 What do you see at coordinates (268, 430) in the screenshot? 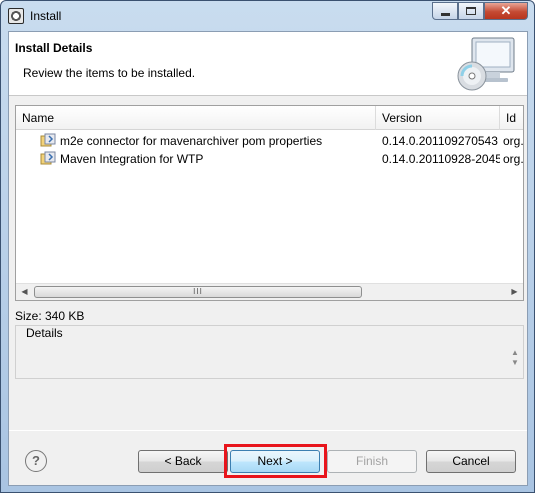
I see `button-bar-separator` at bounding box center [268, 430].